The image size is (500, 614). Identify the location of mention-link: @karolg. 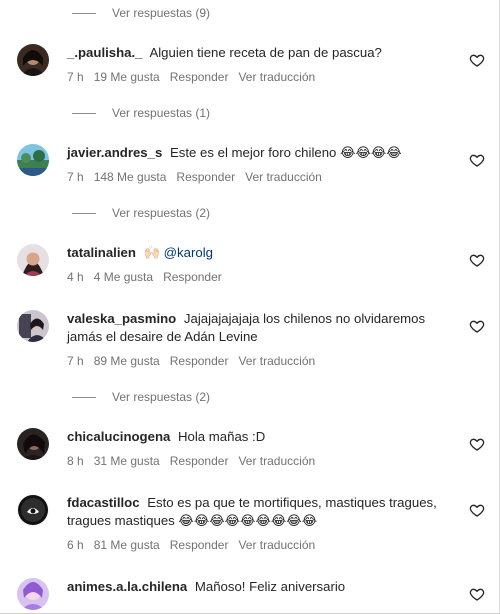
(188, 252).